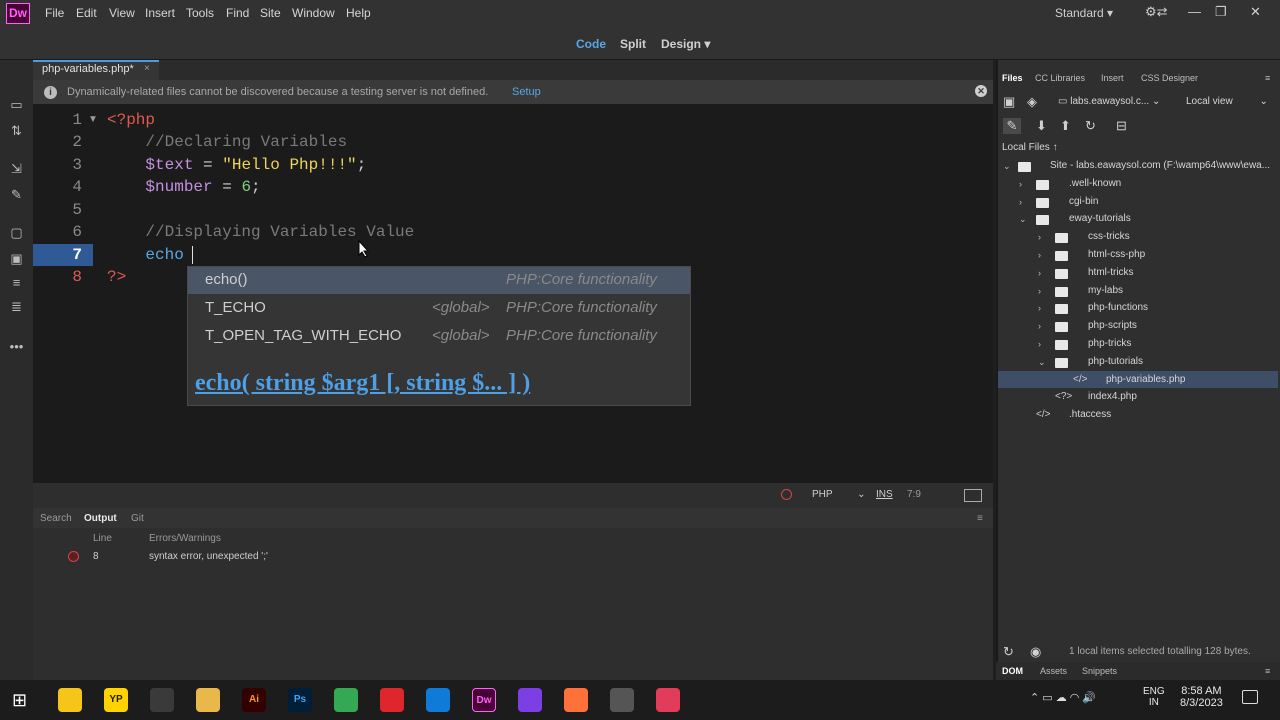 This screenshot has height=720, width=1280. What do you see at coordinates (633, 44) in the screenshot?
I see `split-view-button: Split` at bounding box center [633, 44].